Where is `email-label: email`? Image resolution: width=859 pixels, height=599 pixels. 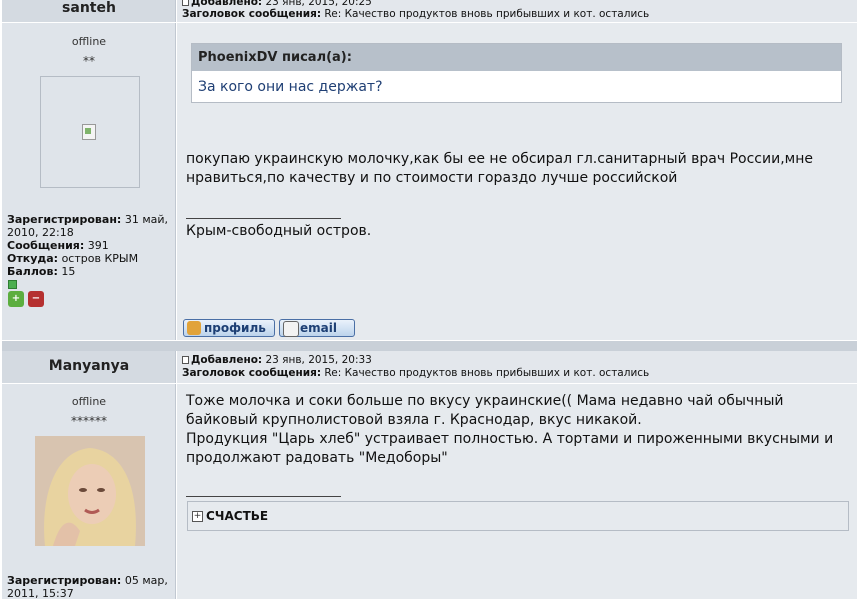
email-label: email is located at coordinates (318, 328).